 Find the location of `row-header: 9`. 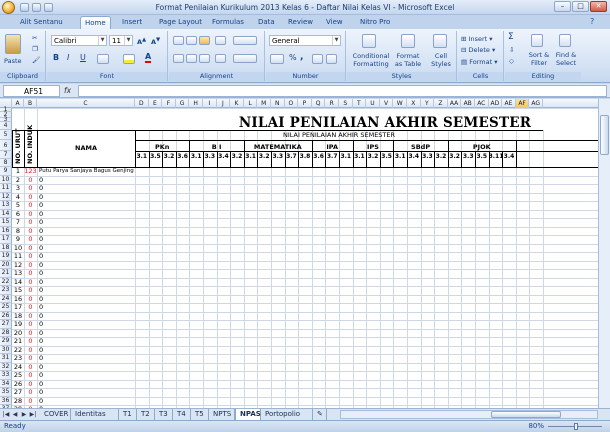

row-header: 9 is located at coordinates (6, 171).